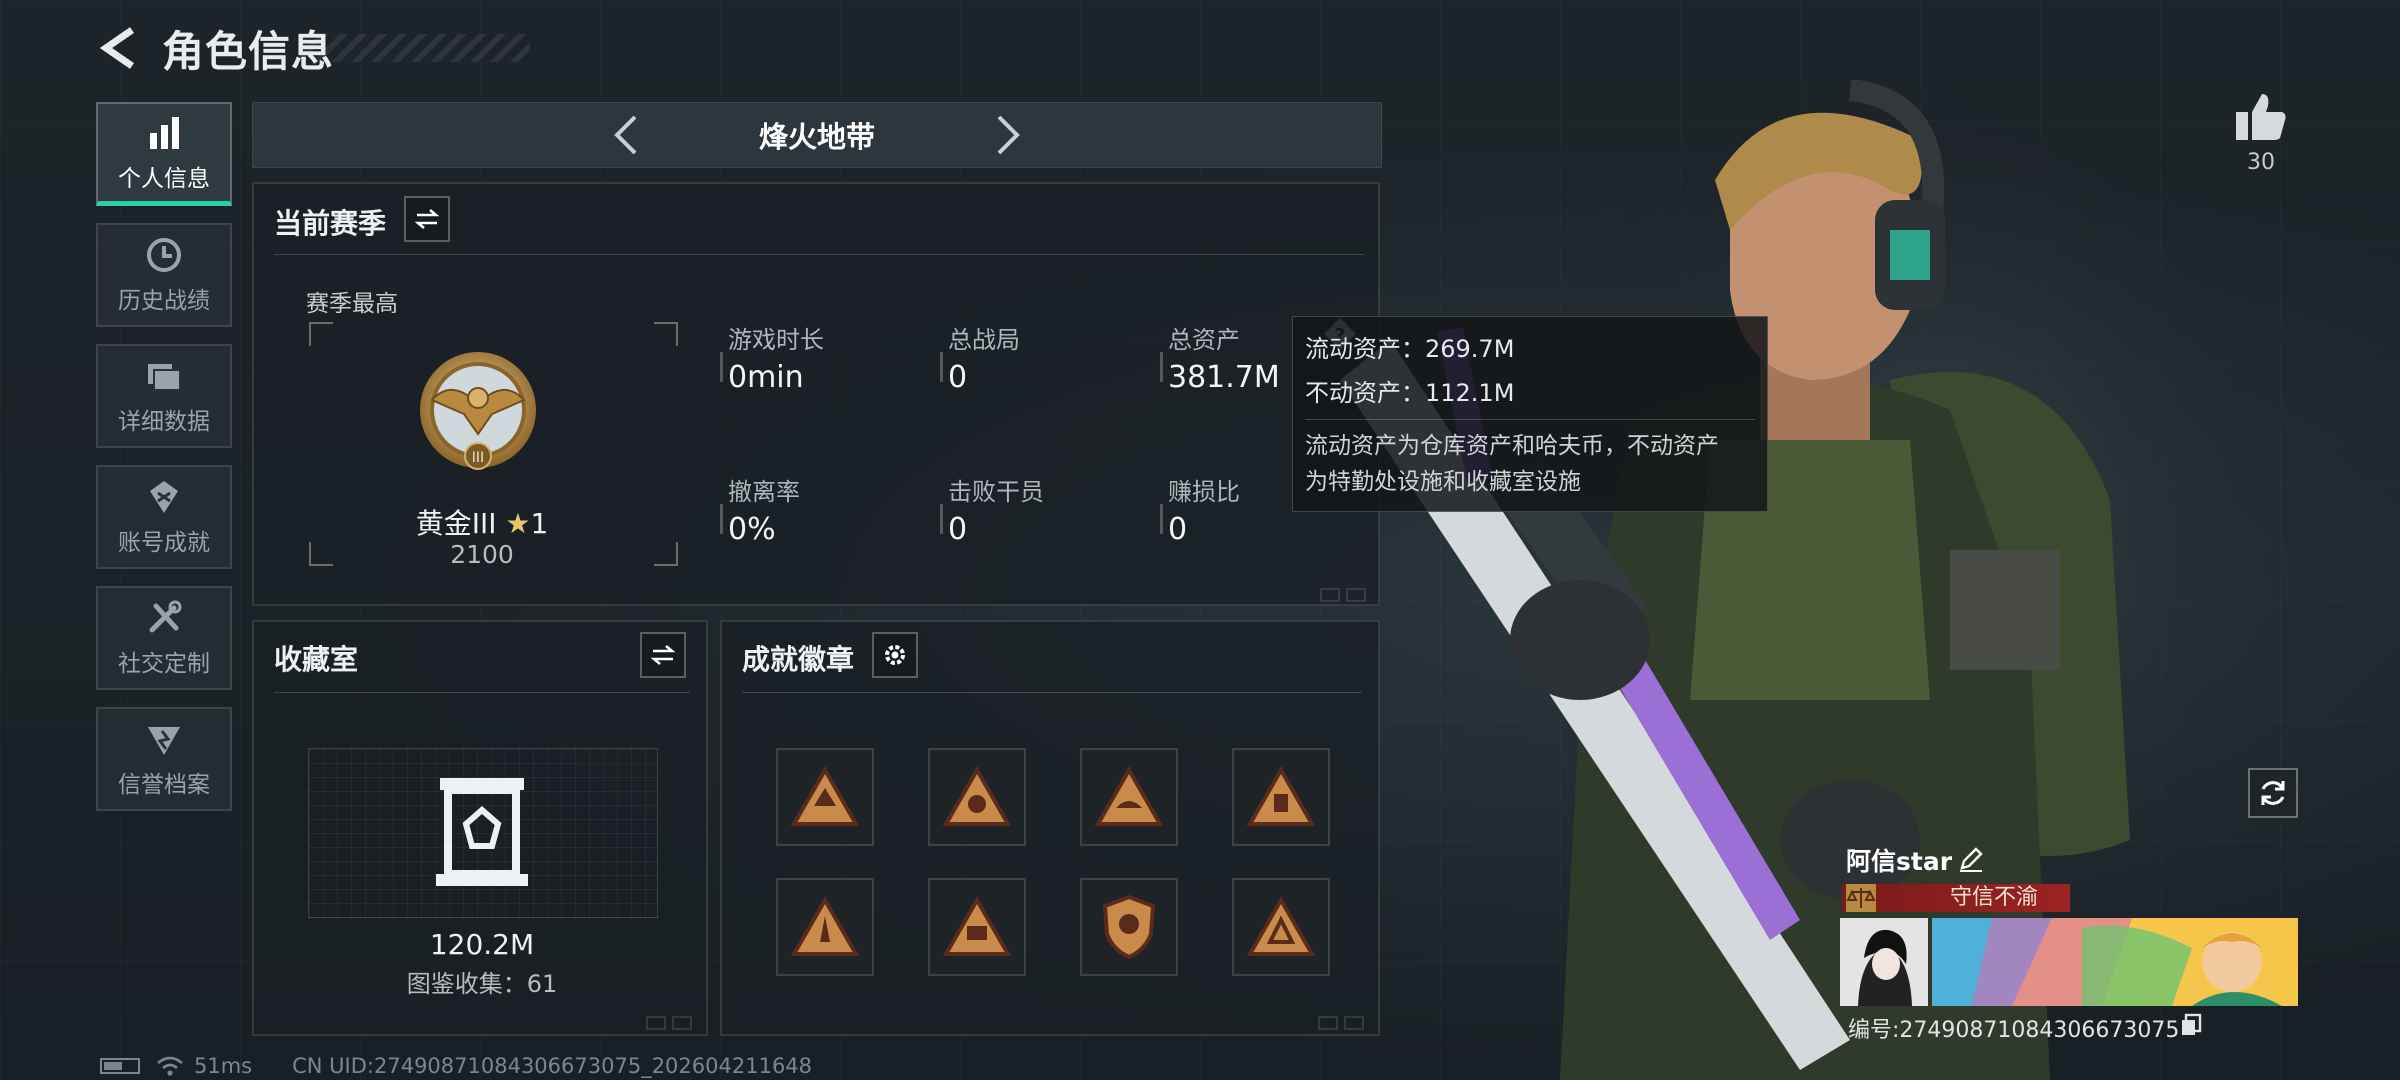 The width and height of the screenshot is (2400, 1080). I want to click on scales-icon, so click(1861, 898).